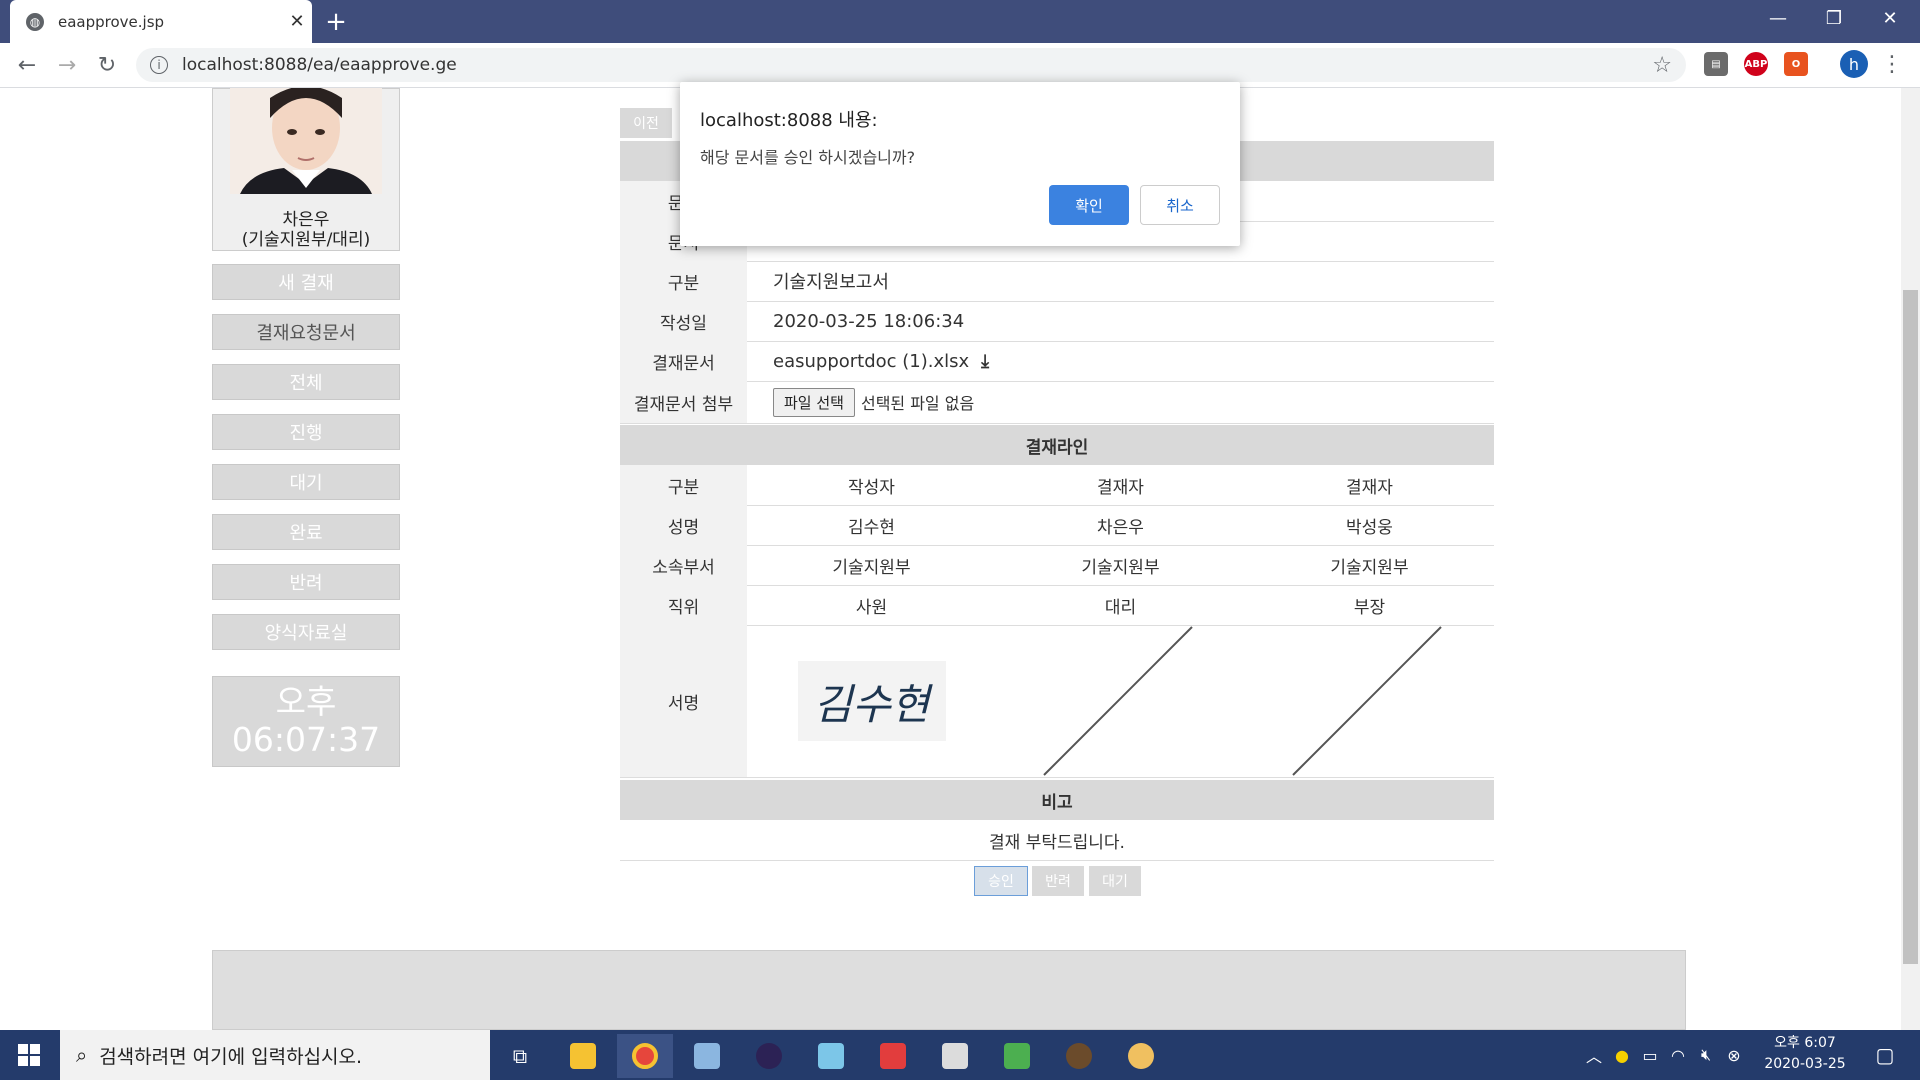 Image resolution: width=1920 pixels, height=1080 pixels. I want to click on dialog-message: 해당 문서를 승인 하시겠습니까?, so click(808, 157).